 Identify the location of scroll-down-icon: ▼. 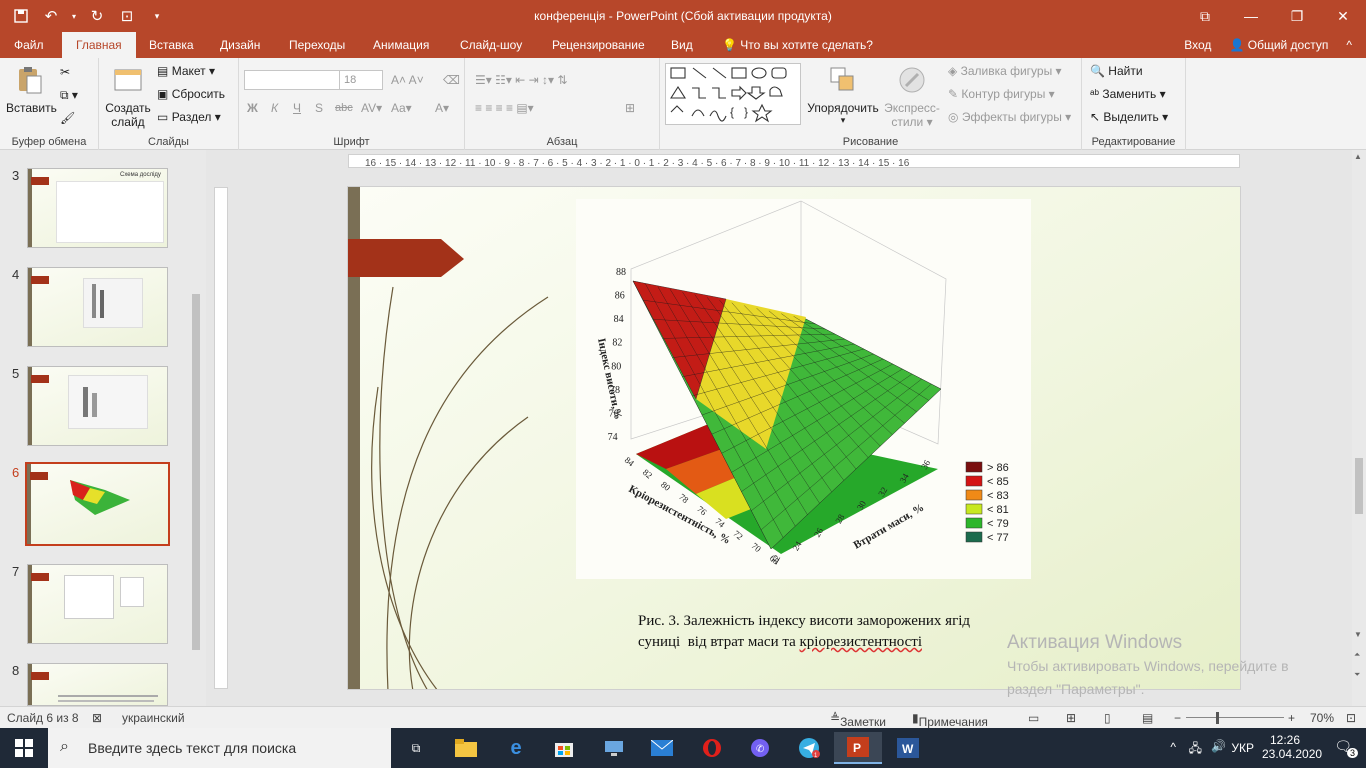
(1358, 634).